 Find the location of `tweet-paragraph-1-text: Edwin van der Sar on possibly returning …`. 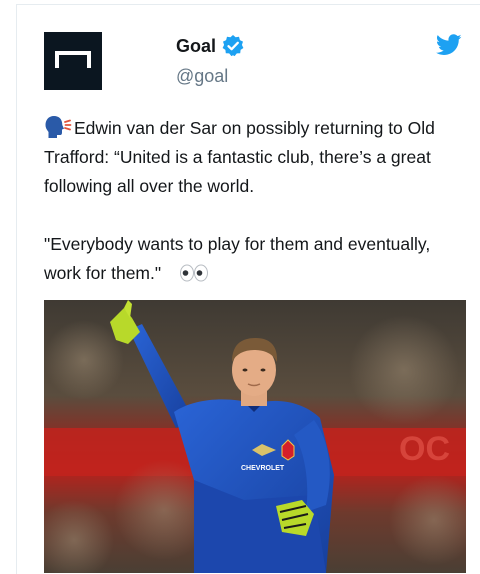

tweet-paragraph-1-text: Edwin van der Sar on possibly returning … is located at coordinates (239, 157).